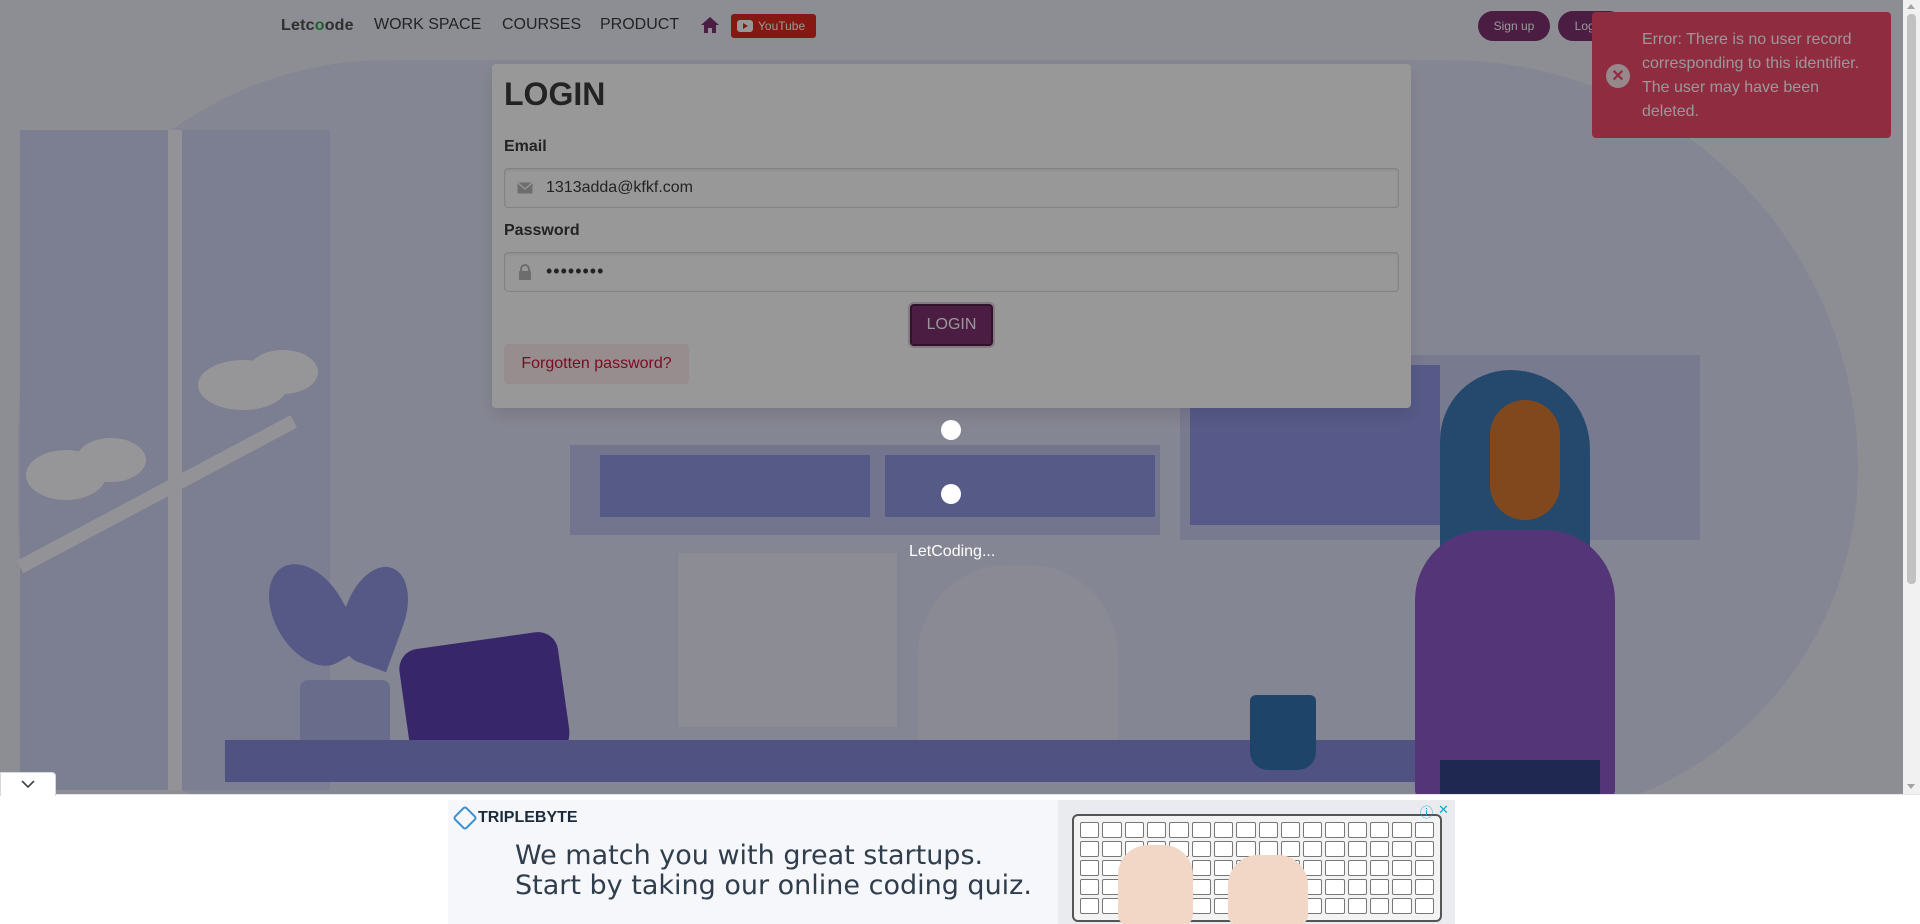 Image resolution: width=1920 pixels, height=924 pixels. Describe the element at coordinates (749, 855) in the screenshot. I see `ad-headline-1: We match you with great startups.` at that location.